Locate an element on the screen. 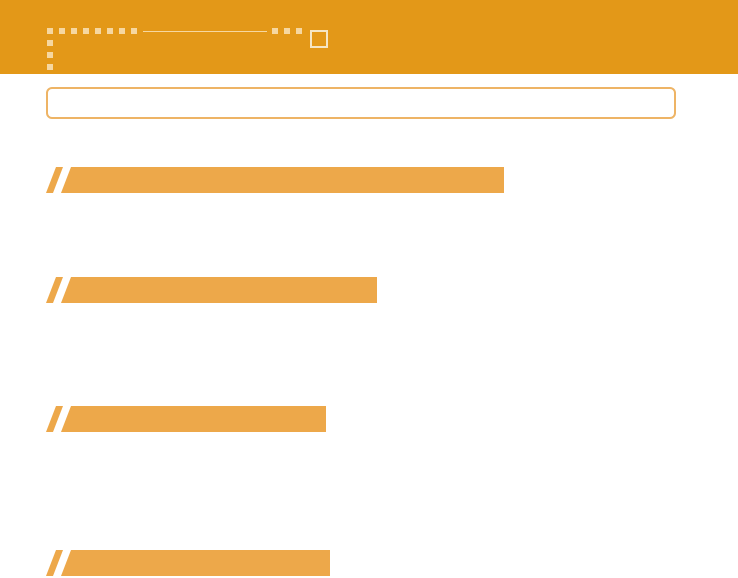 The height and width of the screenshot is (578, 738). square-outline-icon is located at coordinates (319, 39).